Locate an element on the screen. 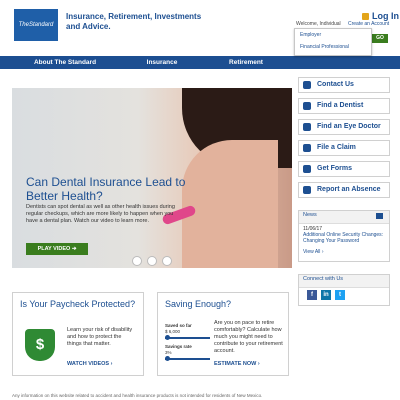 This screenshot has width=400, height=400. watch-videos-label: WATCH VIDEOS is located at coordinates (88, 364).